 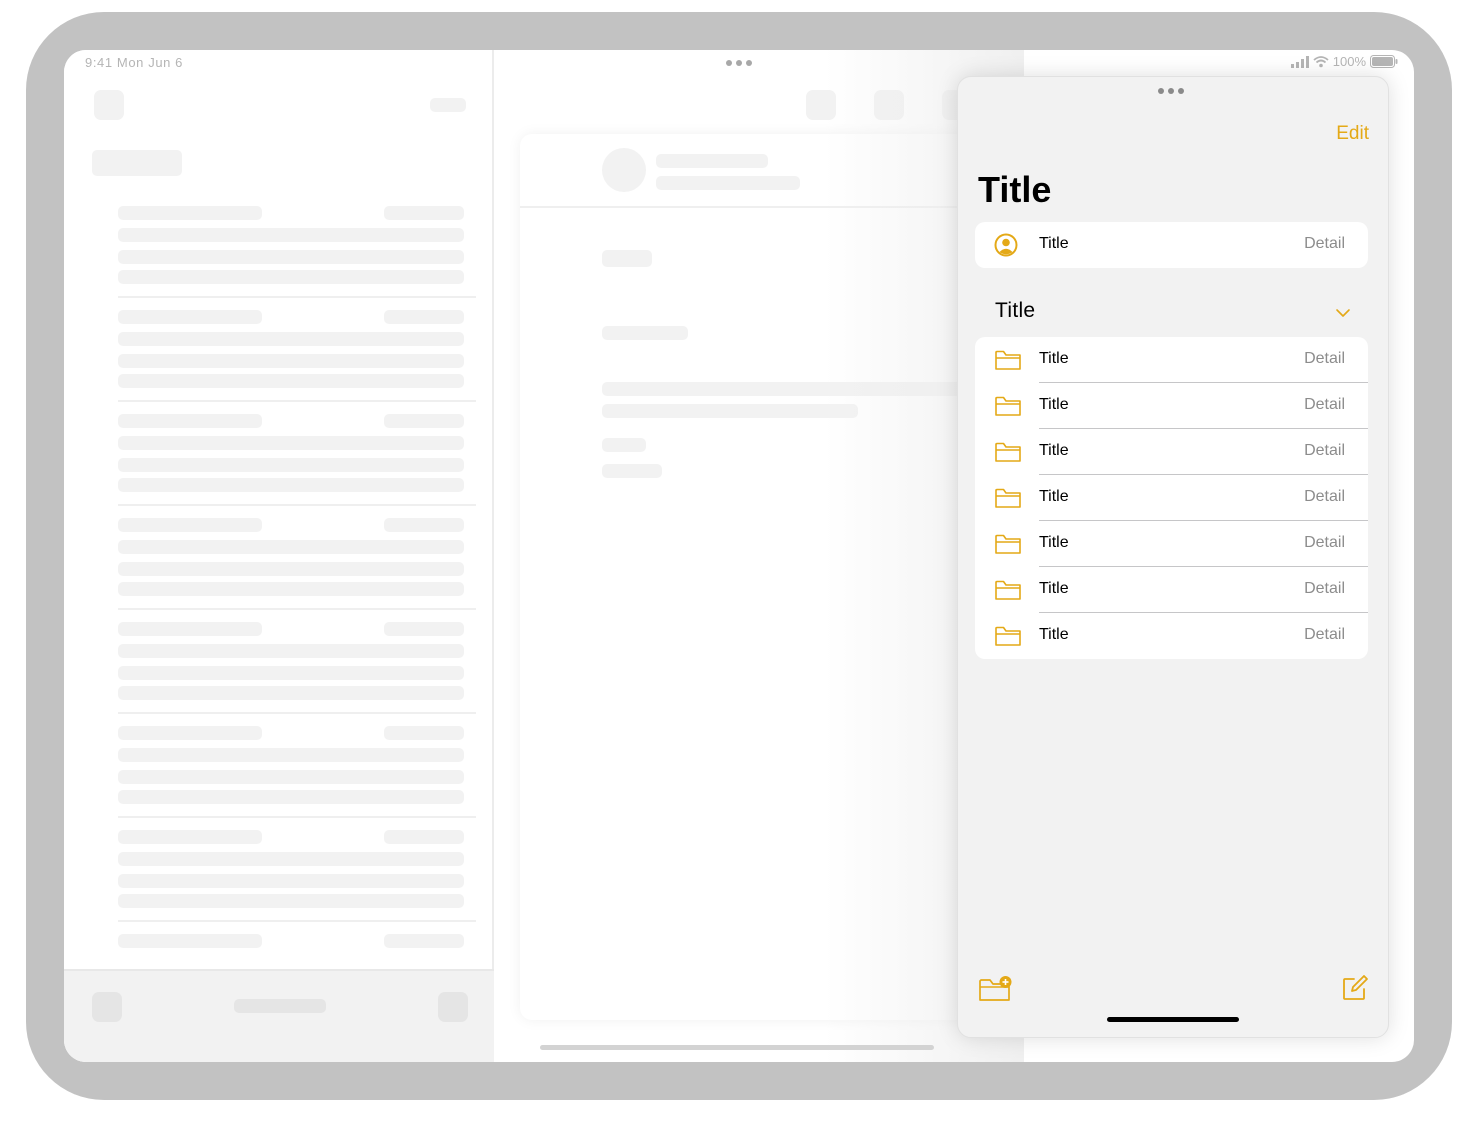 I want to click on toolbar-center-placeholder, so click(x=280, y=1006).